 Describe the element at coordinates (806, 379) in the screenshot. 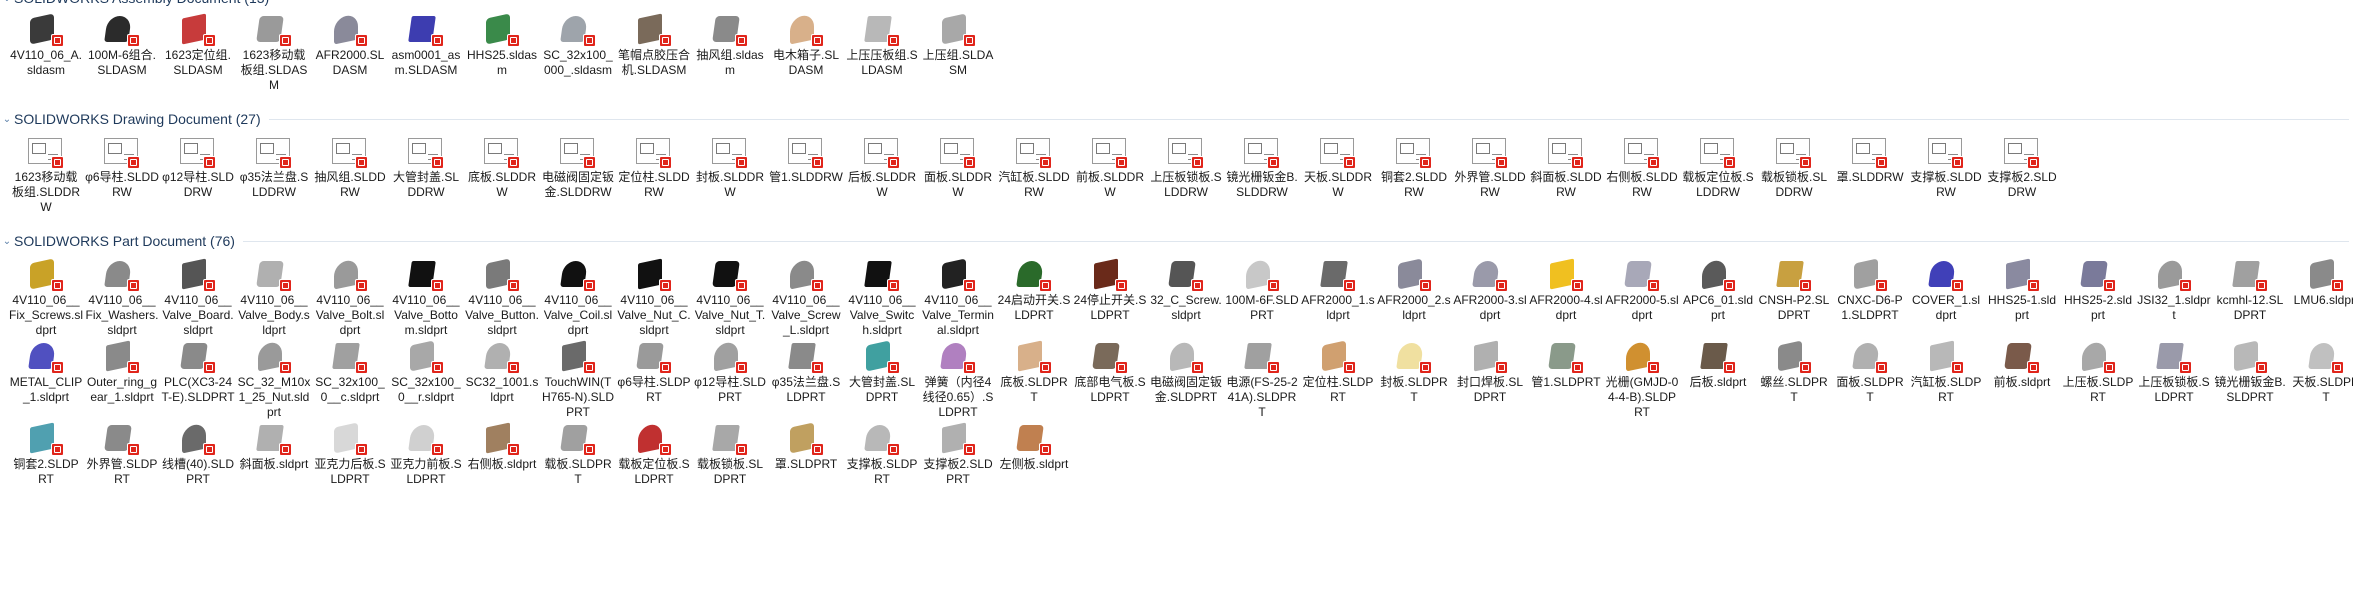

I see `file-item: φ35法兰盘.SLDPRT` at that location.